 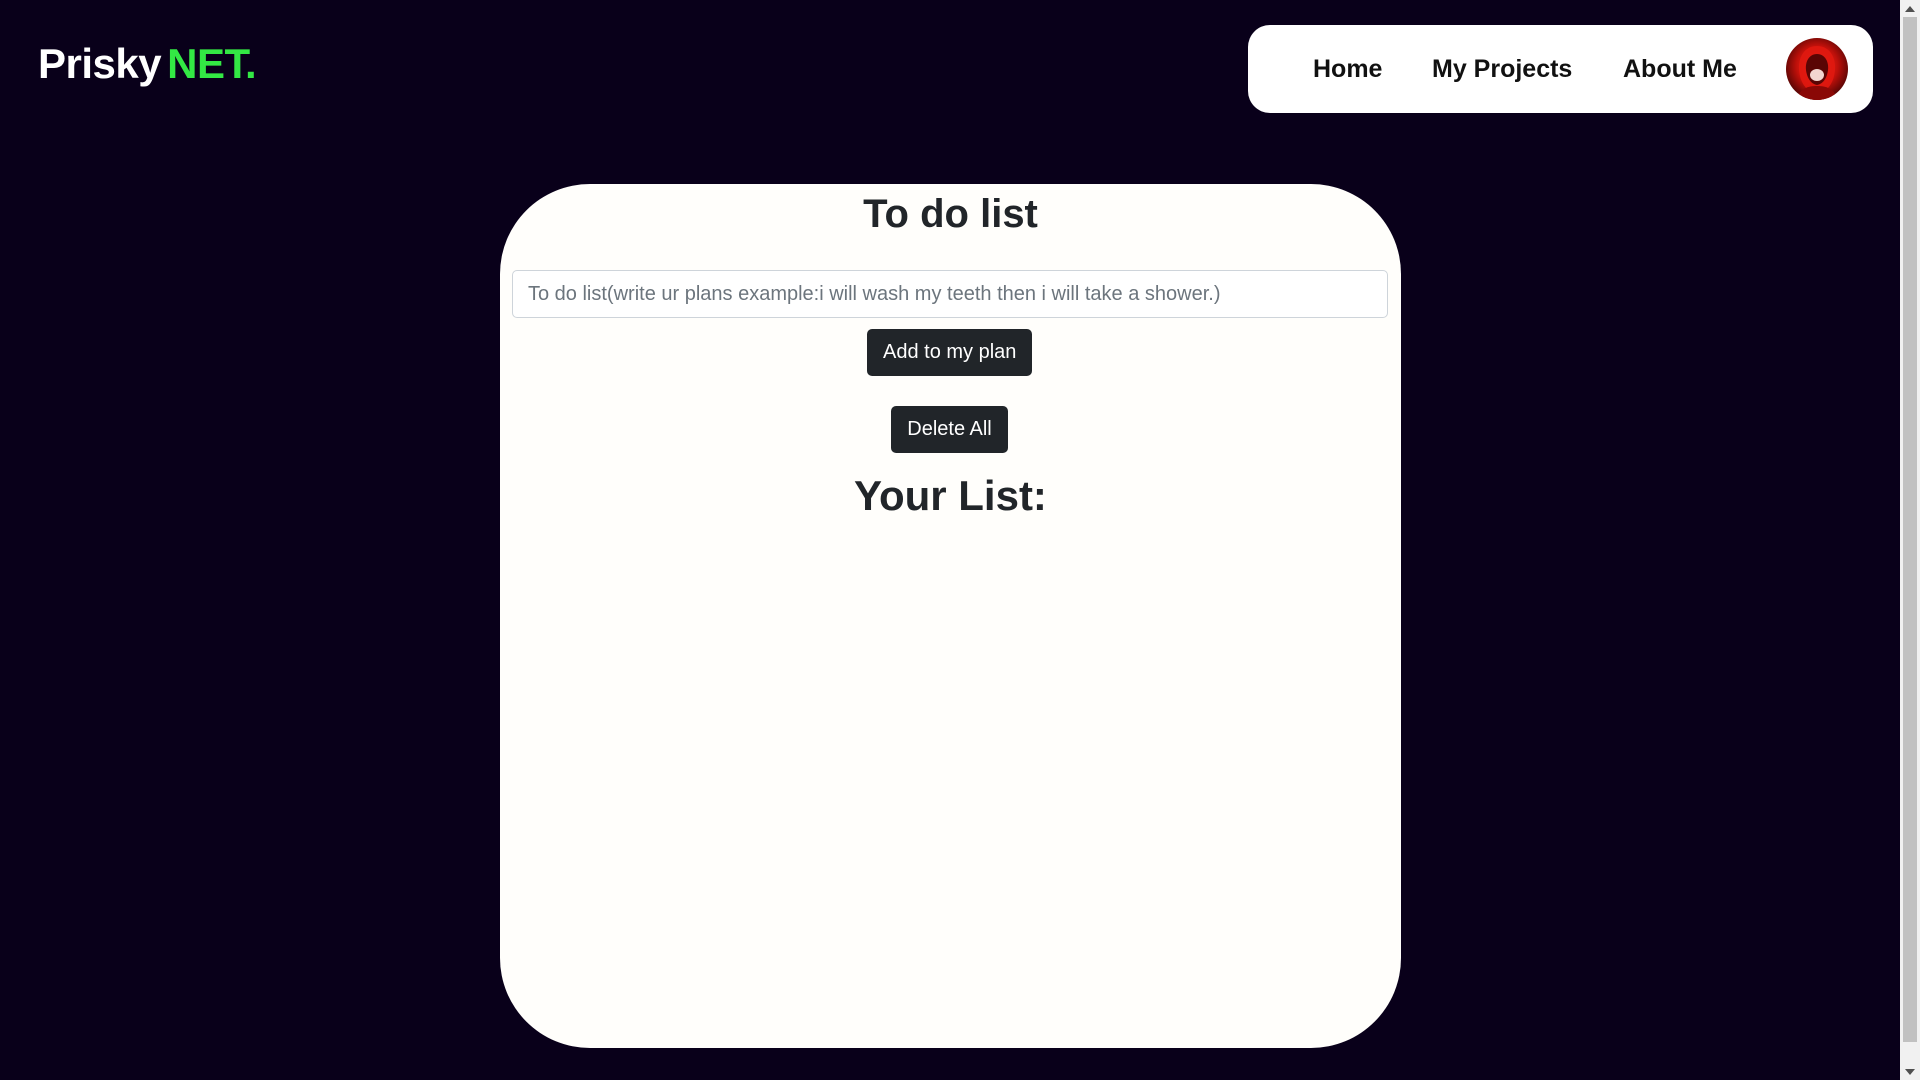 I want to click on your-list-heading: Your List:, so click(x=950, y=495).